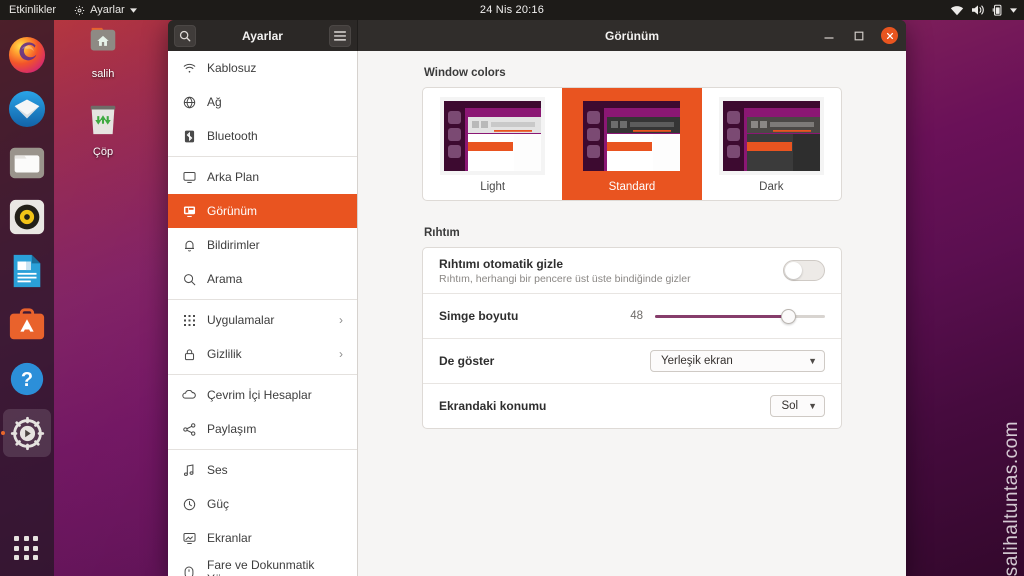 This screenshot has width=1024, height=576. What do you see at coordinates (889, 35) in the screenshot?
I see `close-button` at bounding box center [889, 35].